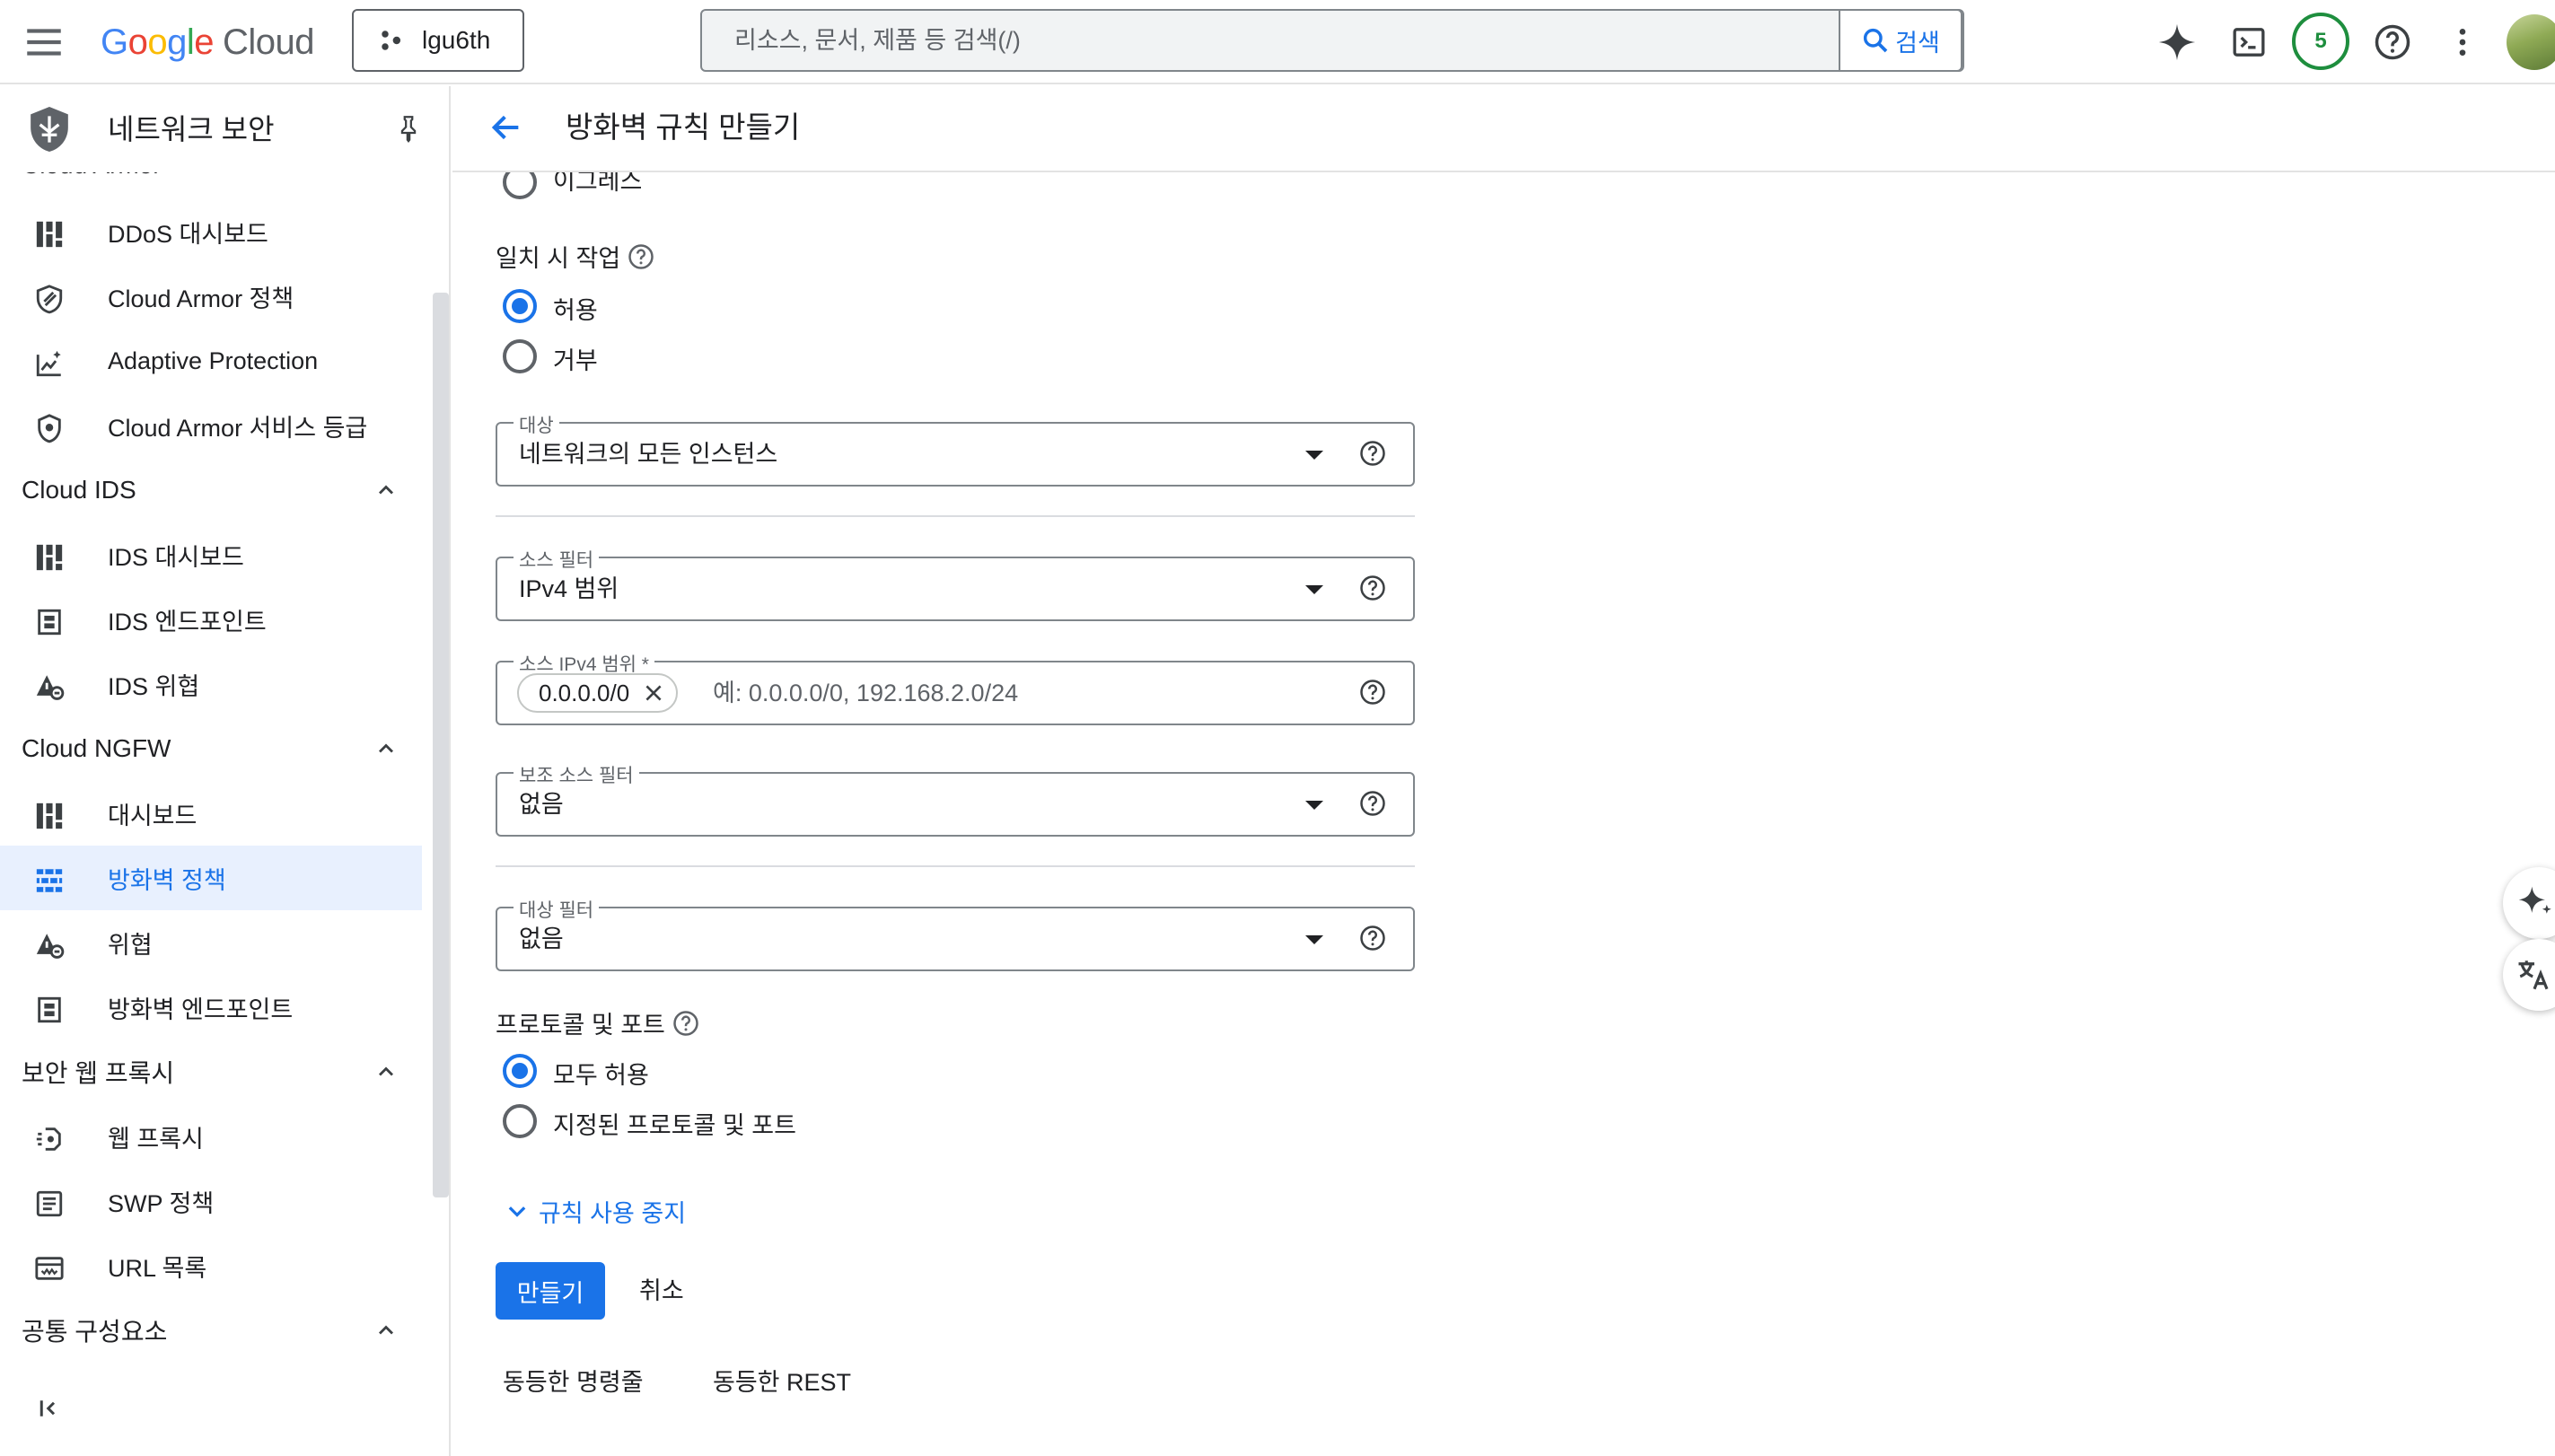  What do you see at coordinates (210, 182) in the screenshot?
I see `section-header-cloud-armor: Cloud Armor` at bounding box center [210, 182].